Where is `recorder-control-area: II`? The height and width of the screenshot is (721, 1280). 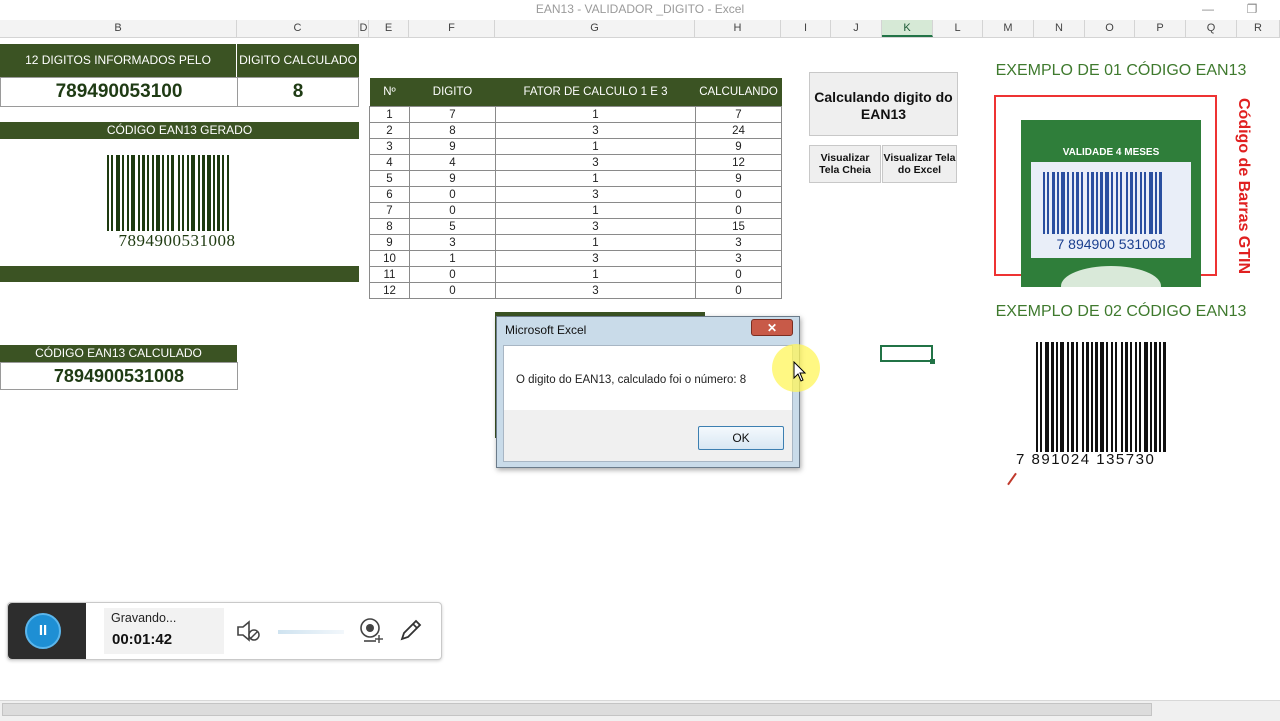 recorder-control-area: II is located at coordinates (47, 631).